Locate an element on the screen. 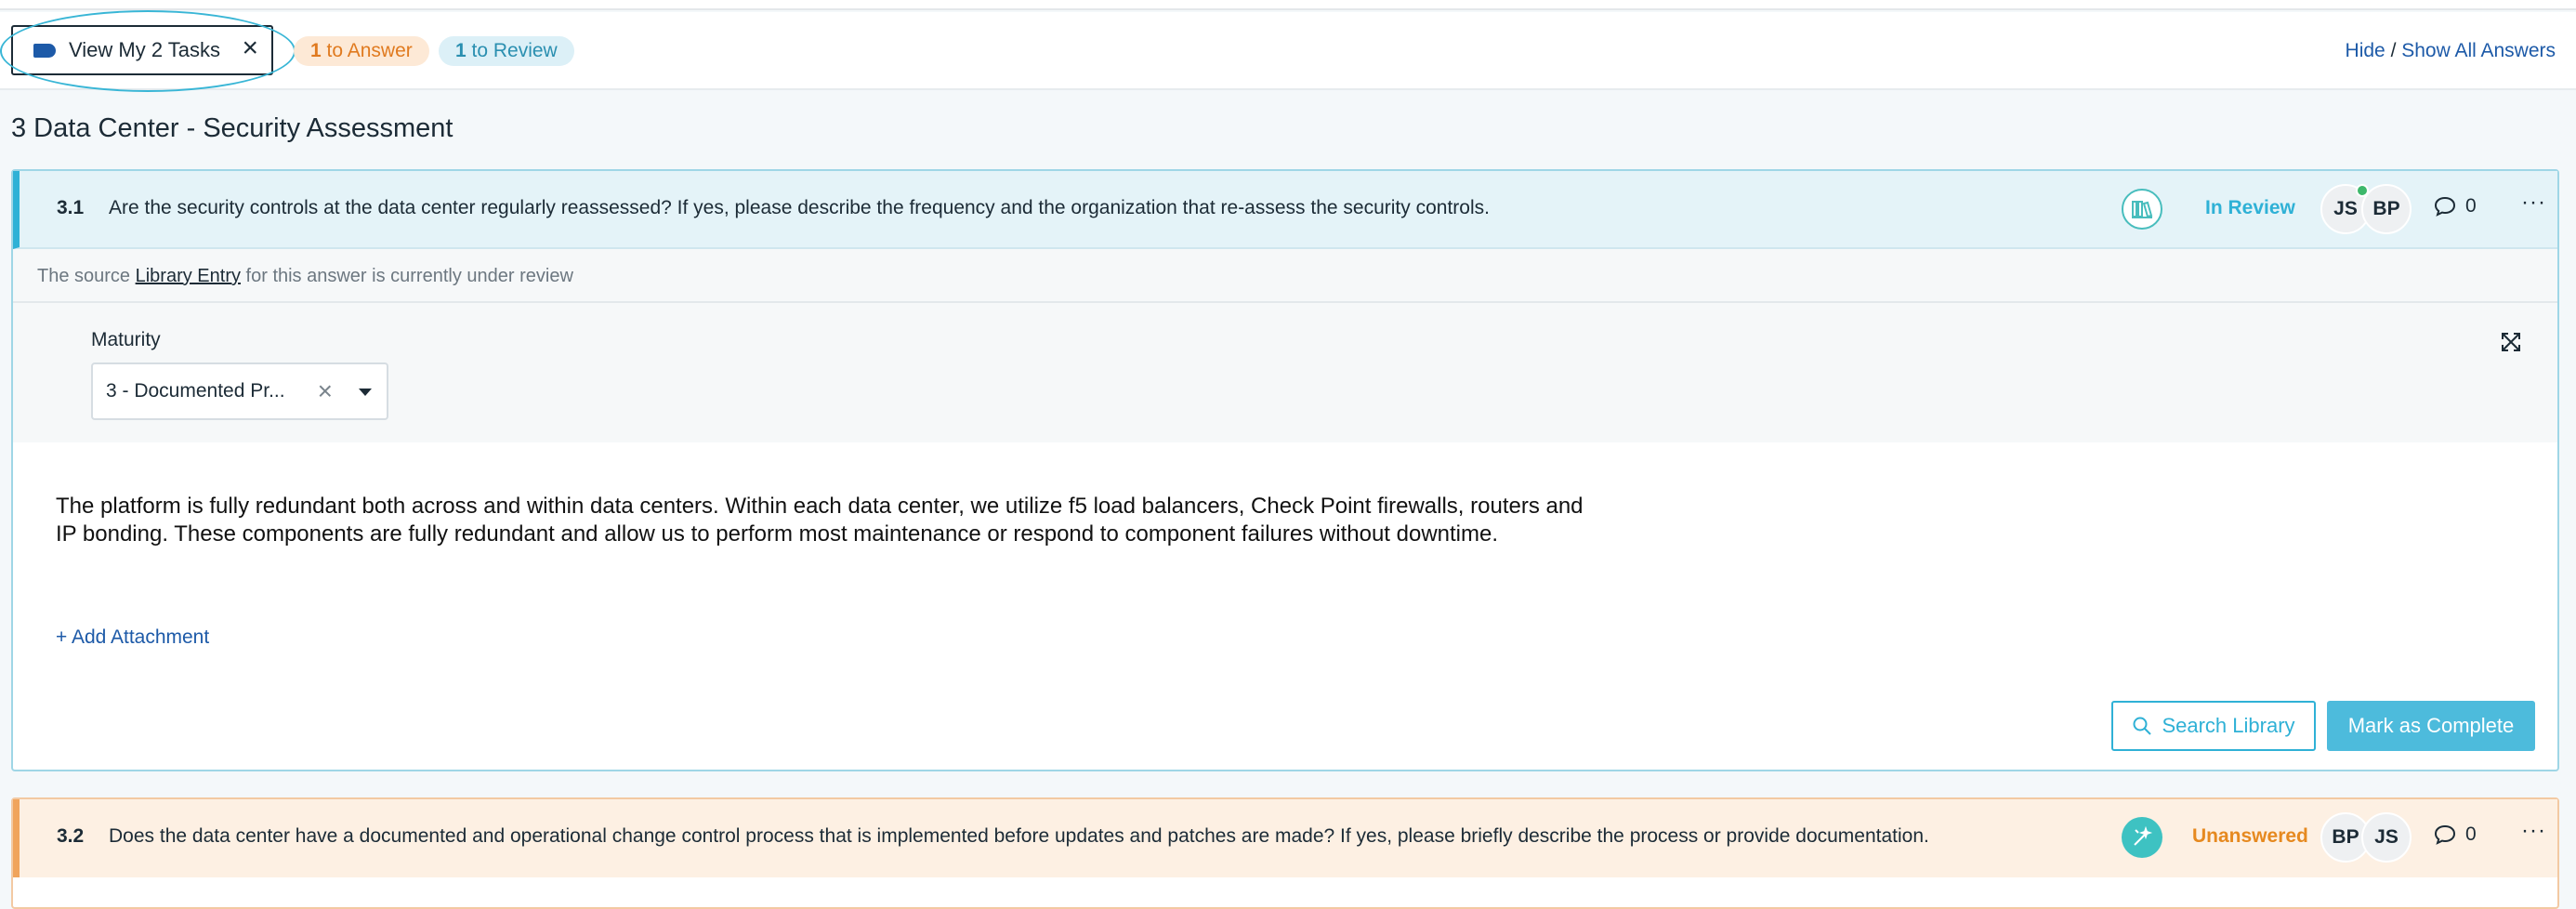 Image resolution: width=2576 pixels, height=909 pixels. view-tasks-label: View My 2 Tasks is located at coordinates (145, 49).